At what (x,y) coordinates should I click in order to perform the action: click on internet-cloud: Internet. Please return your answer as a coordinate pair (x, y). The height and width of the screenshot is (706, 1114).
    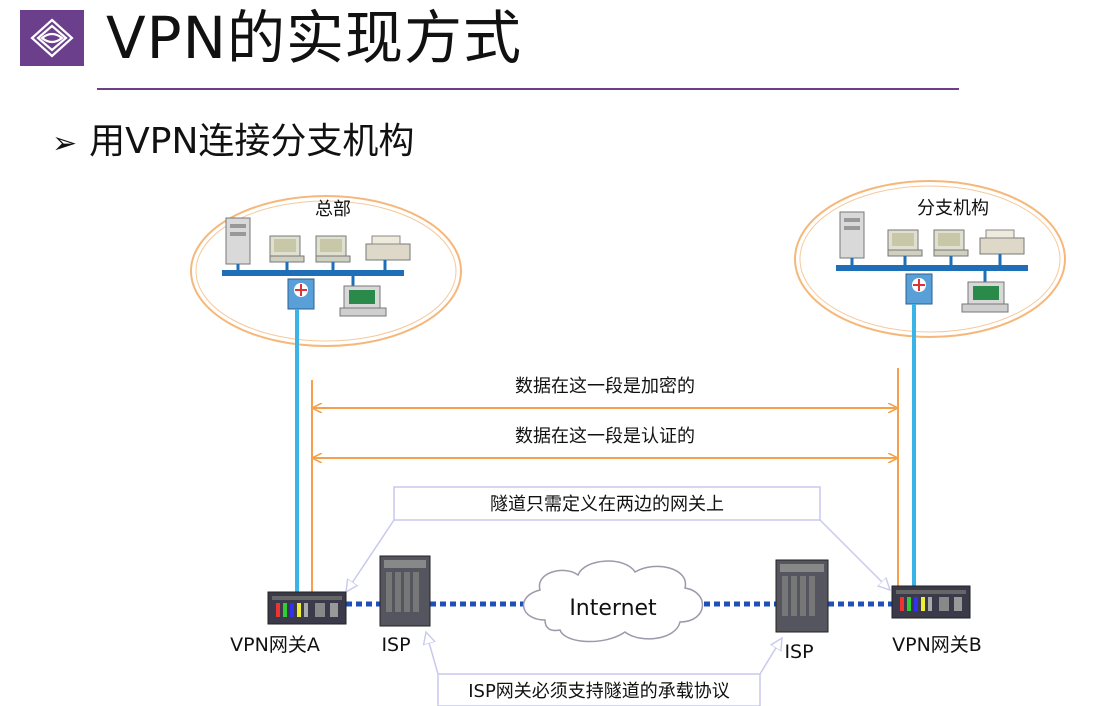
    Looking at the image, I should click on (613, 601).